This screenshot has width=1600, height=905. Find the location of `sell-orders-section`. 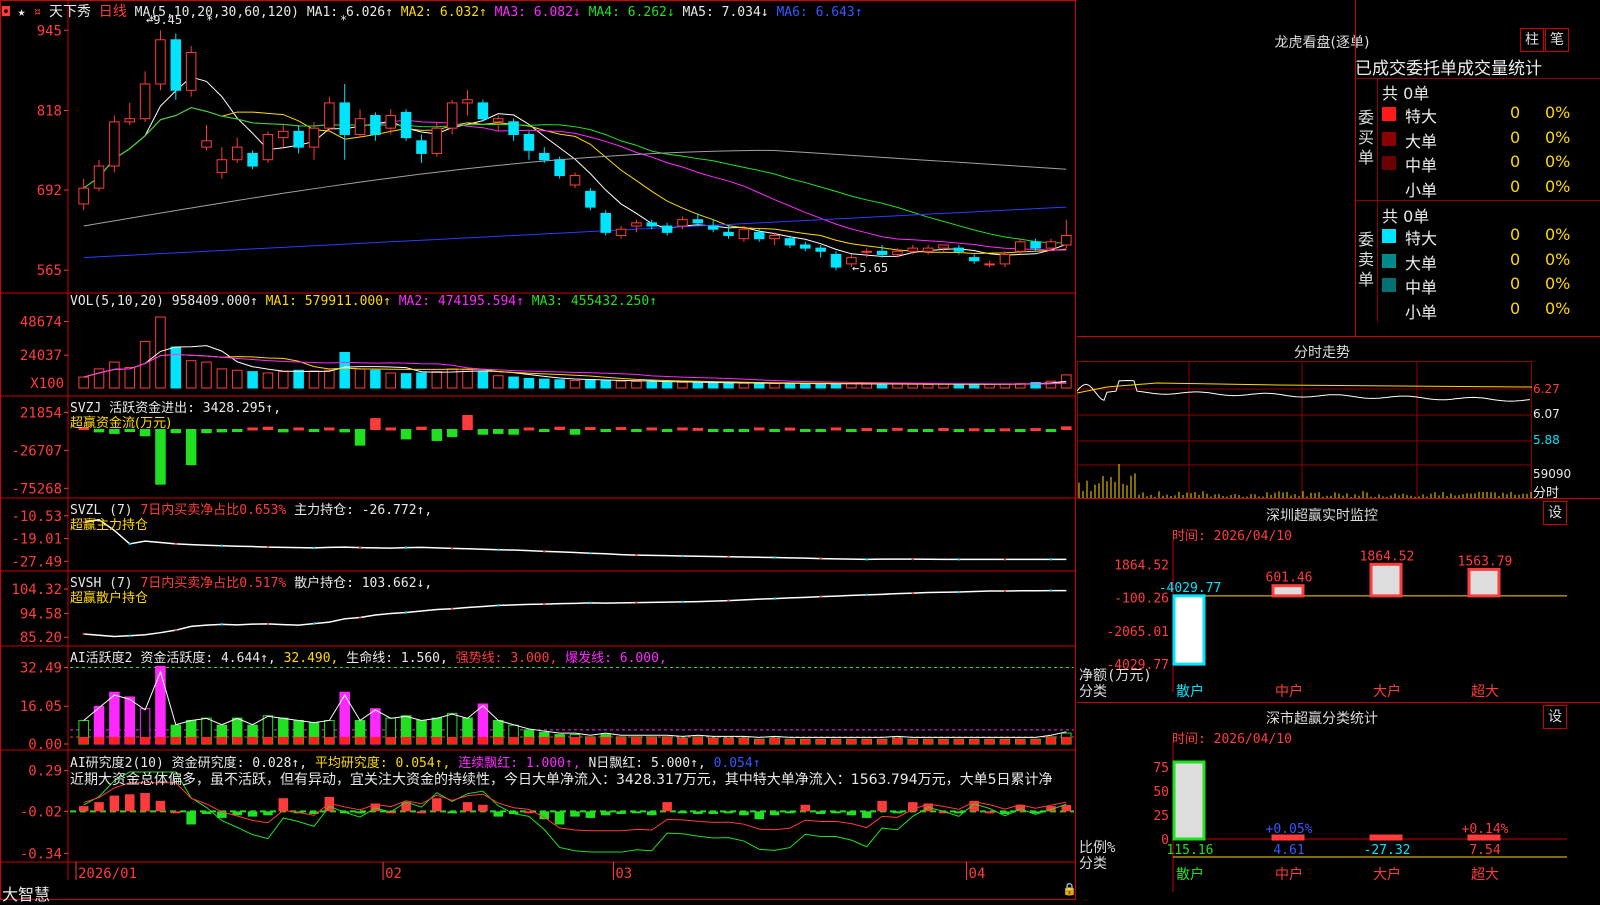

sell-orders-section is located at coordinates (1477, 200).